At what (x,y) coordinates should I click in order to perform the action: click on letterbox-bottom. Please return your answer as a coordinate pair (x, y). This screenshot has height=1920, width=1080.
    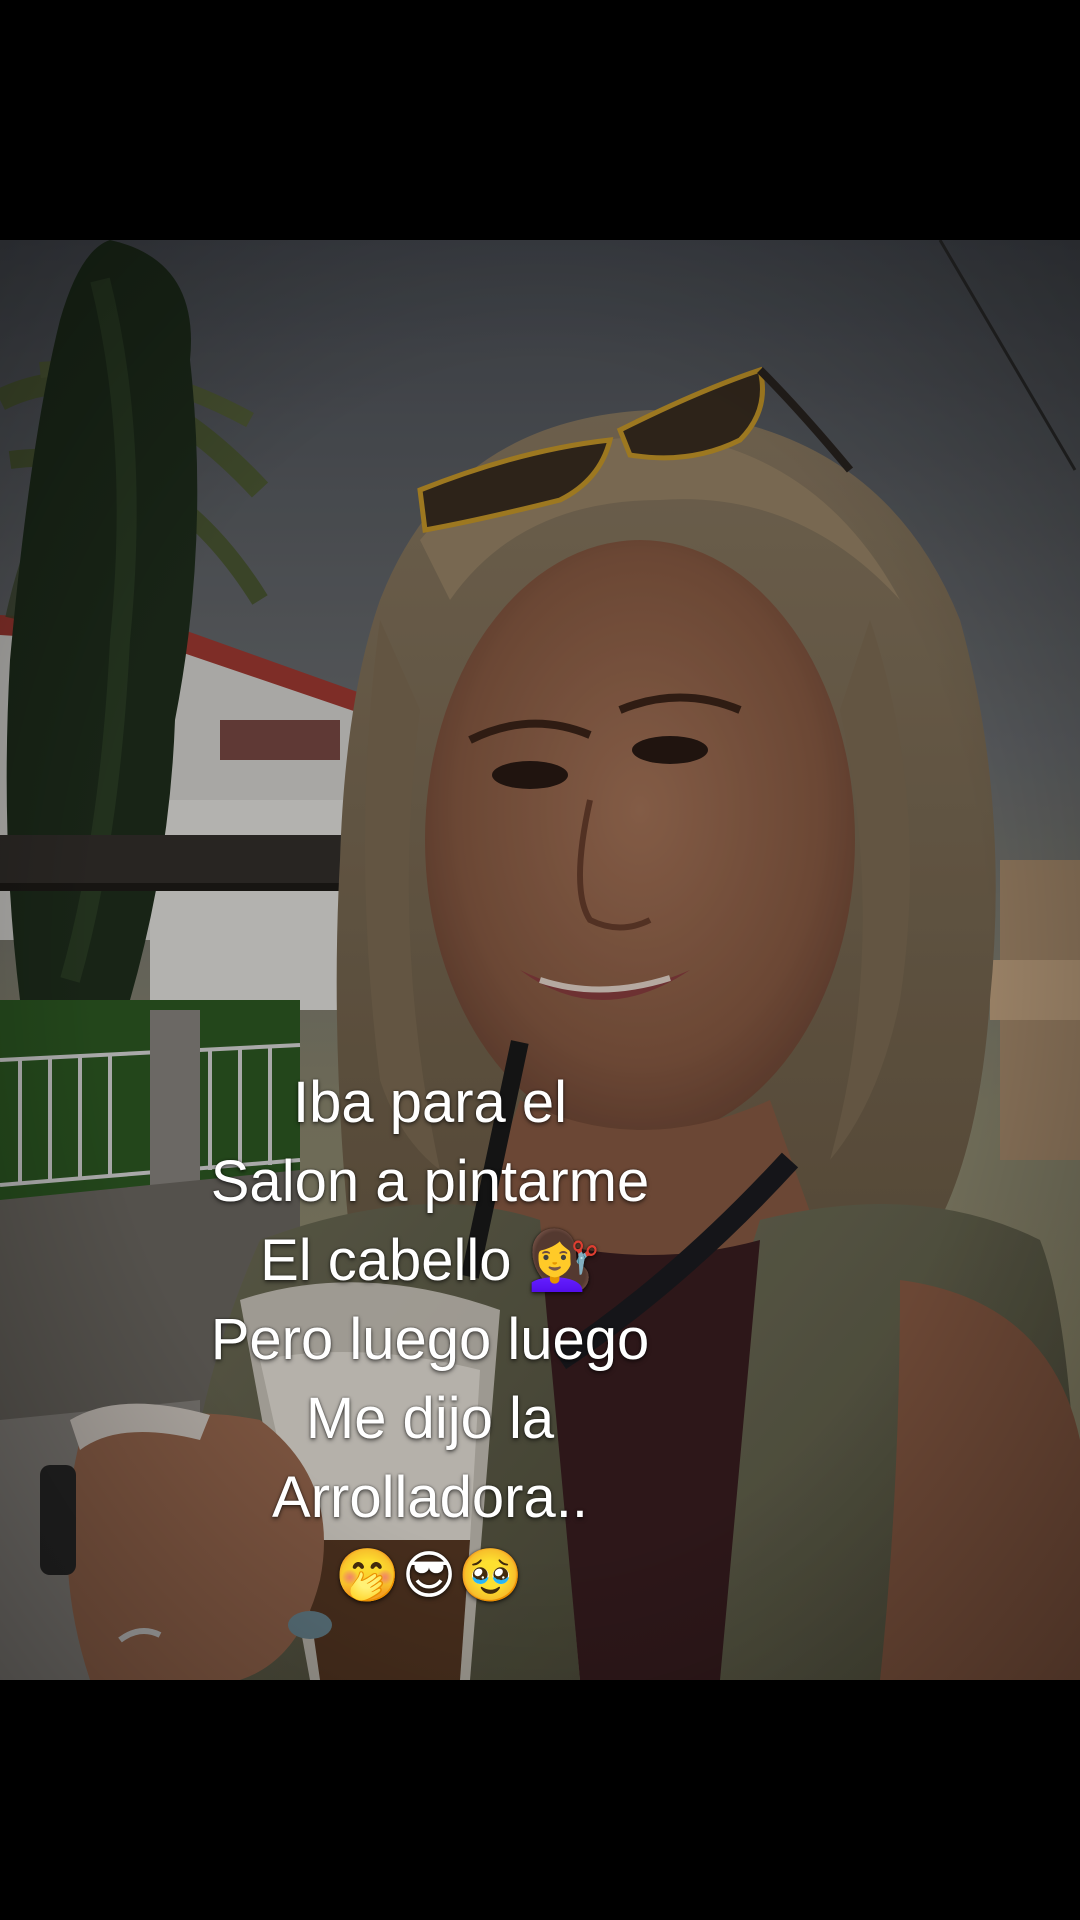
    Looking at the image, I should click on (540, 1800).